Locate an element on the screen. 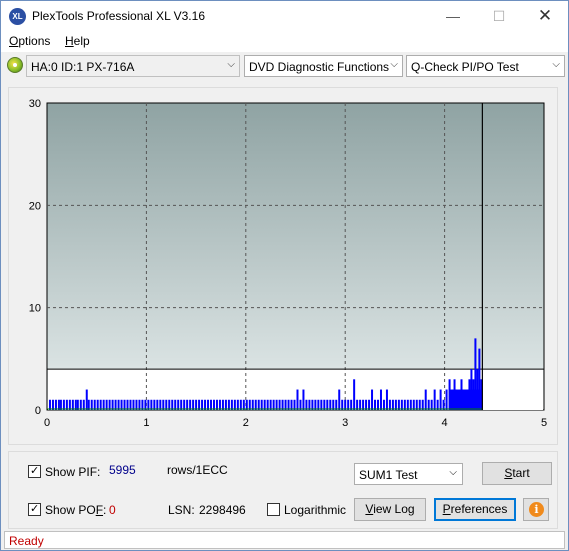 The image size is (569, 551). menu-help-mnemonic: H is located at coordinates (69, 41).